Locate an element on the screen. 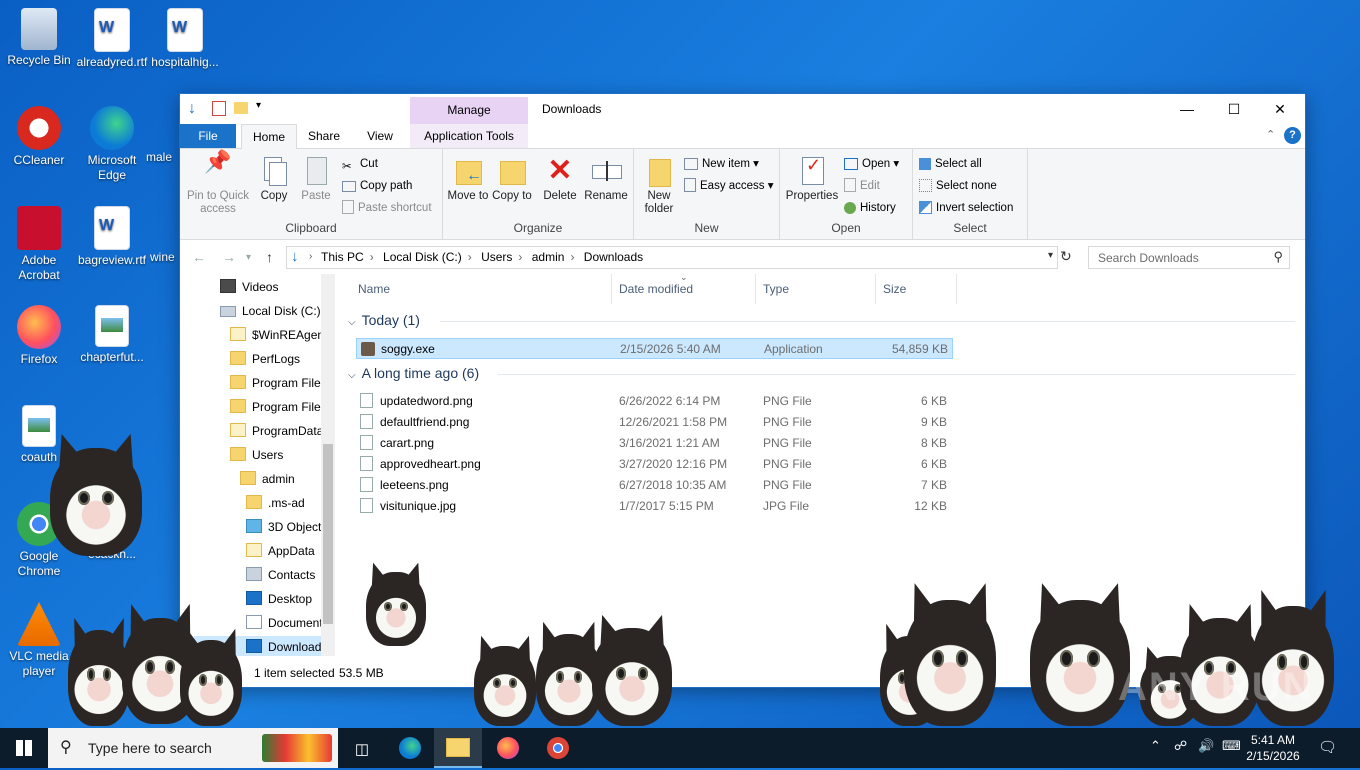  system-clock: 5:41 AM 2/15/2026 is located at coordinates (1273, 748).